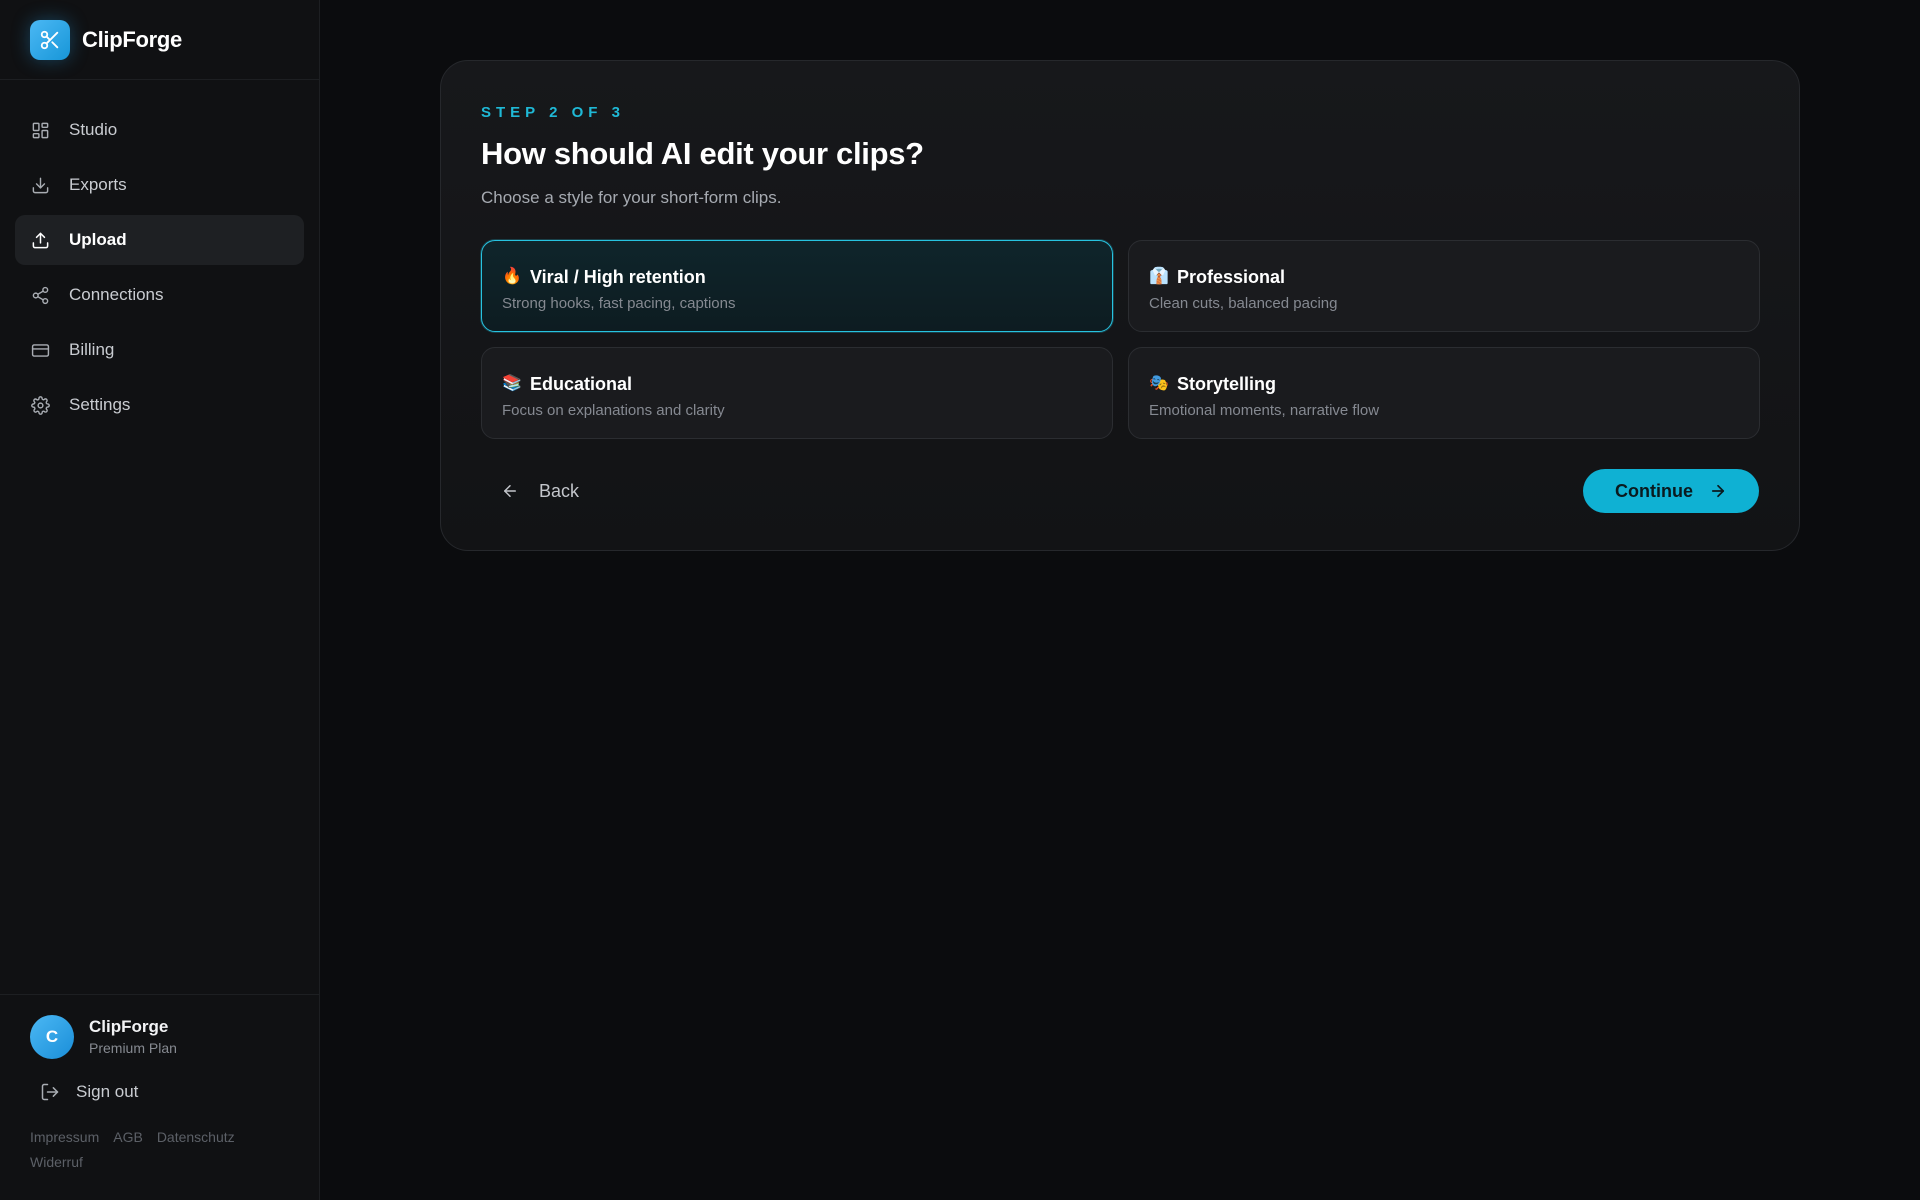 The height and width of the screenshot is (1200, 1920). I want to click on sidebar-item-studio: Studio, so click(159, 130).